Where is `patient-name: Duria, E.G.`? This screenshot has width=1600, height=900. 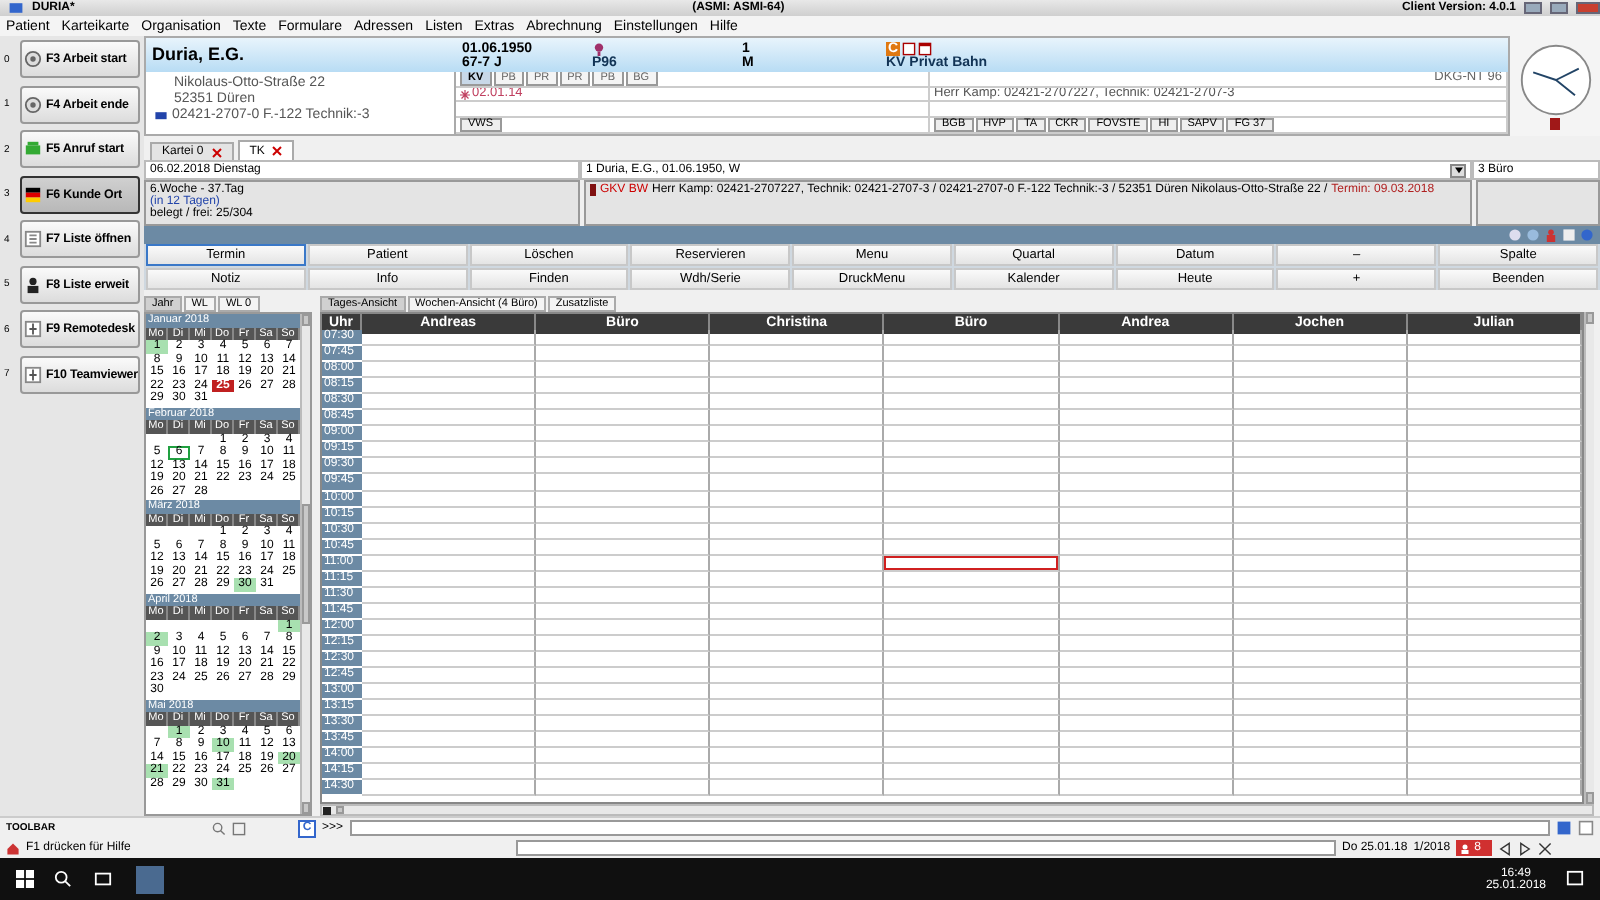 patient-name: Duria, E.G. is located at coordinates (199, 55).